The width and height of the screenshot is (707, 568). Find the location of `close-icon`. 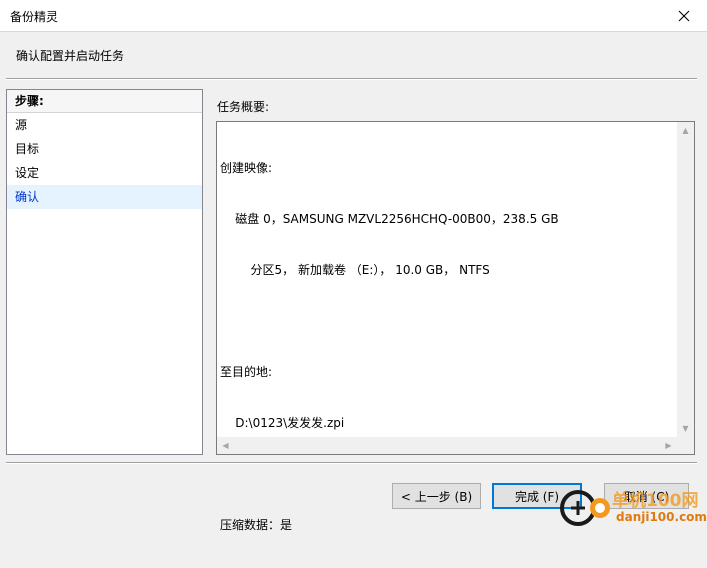

close-icon is located at coordinates (684, 15).